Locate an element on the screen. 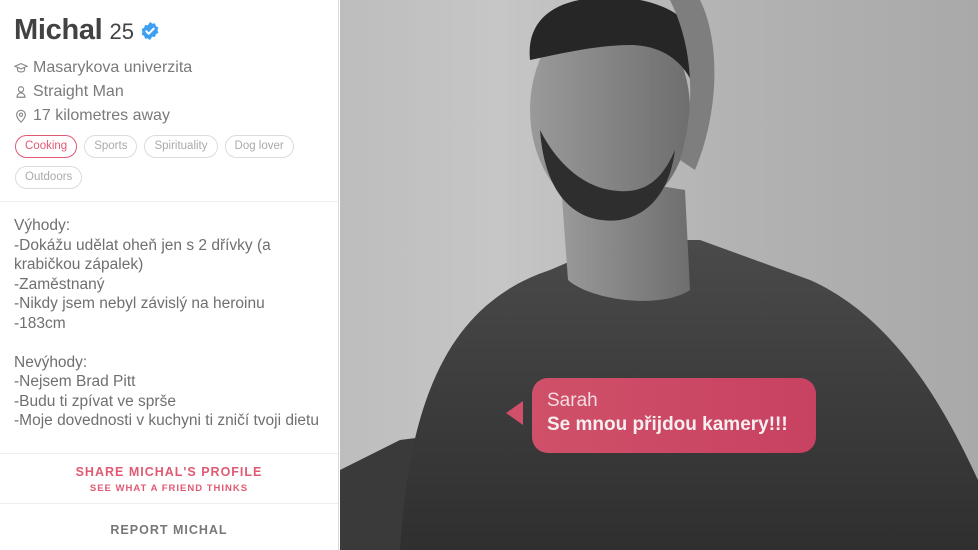  distance-text: 17 kilometres away is located at coordinates (101, 115).